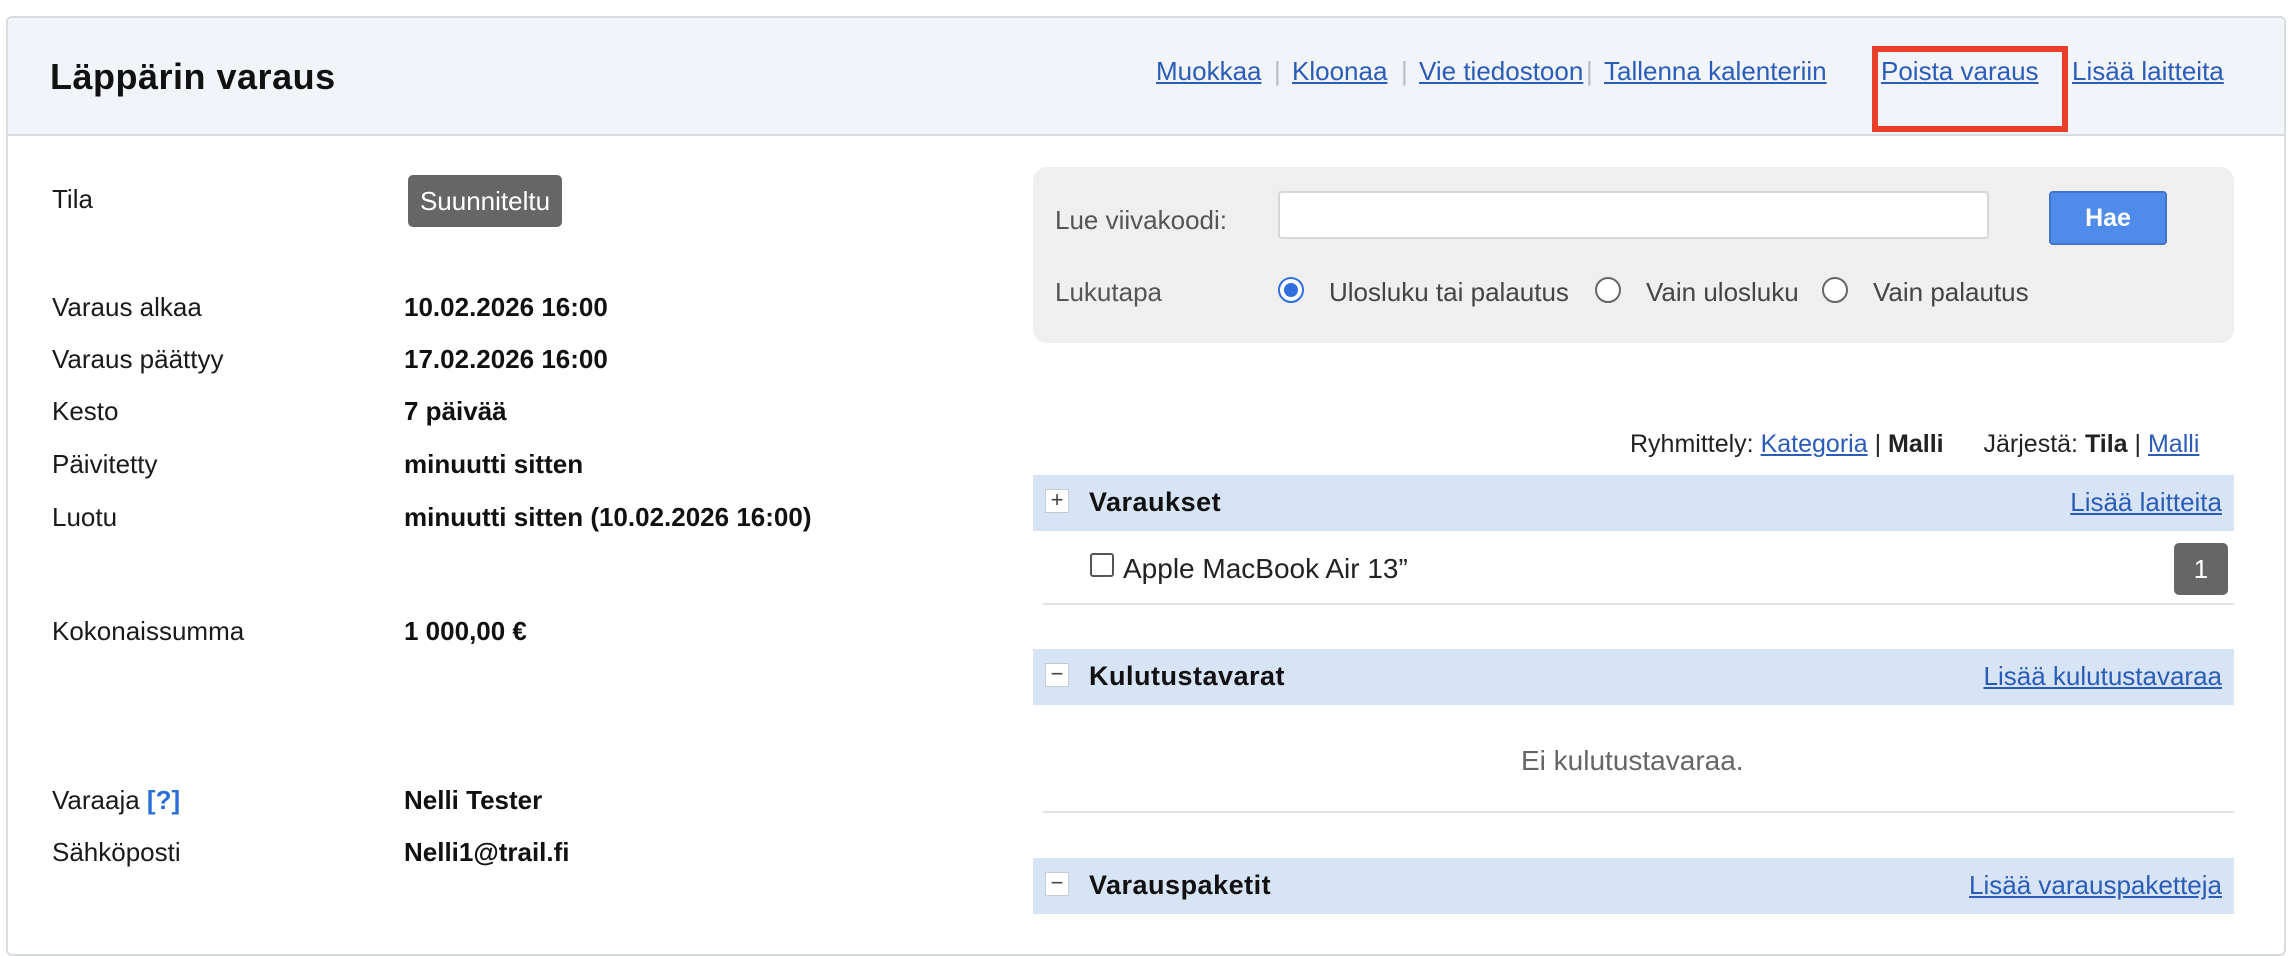 Image resolution: width=2292 pixels, height=956 pixels. Describe the element at coordinates (2106, 444) in the screenshot. I see `sort-by-status-active: Tila` at that location.